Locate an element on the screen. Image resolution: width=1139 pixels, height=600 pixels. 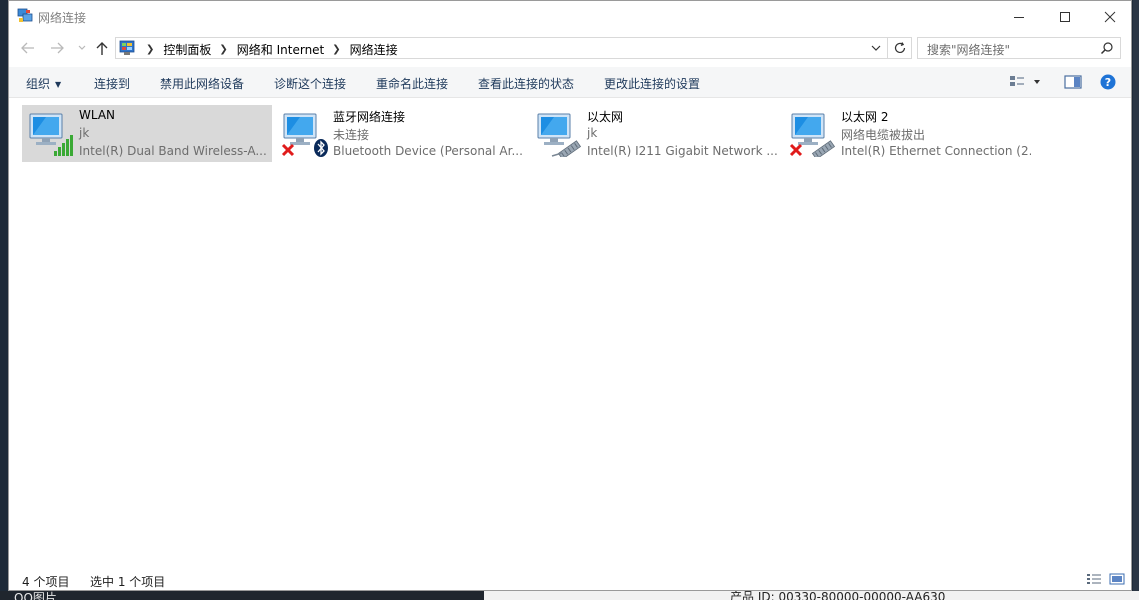
back-button is located at coordinates (28, 48).